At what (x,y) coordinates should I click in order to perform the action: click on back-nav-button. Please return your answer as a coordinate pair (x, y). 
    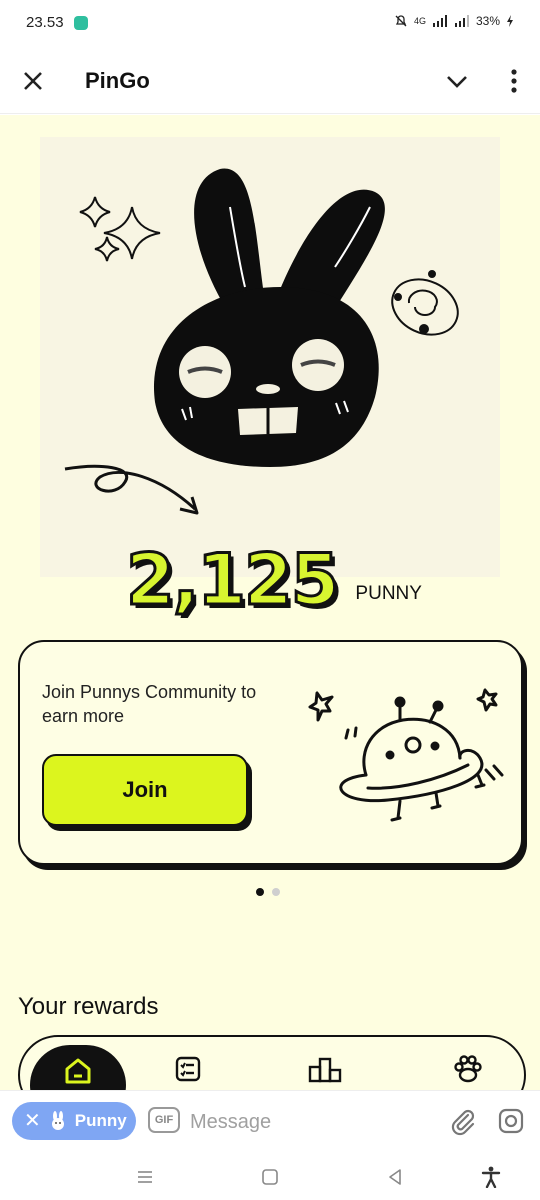
    Looking at the image, I should click on (395, 1177).